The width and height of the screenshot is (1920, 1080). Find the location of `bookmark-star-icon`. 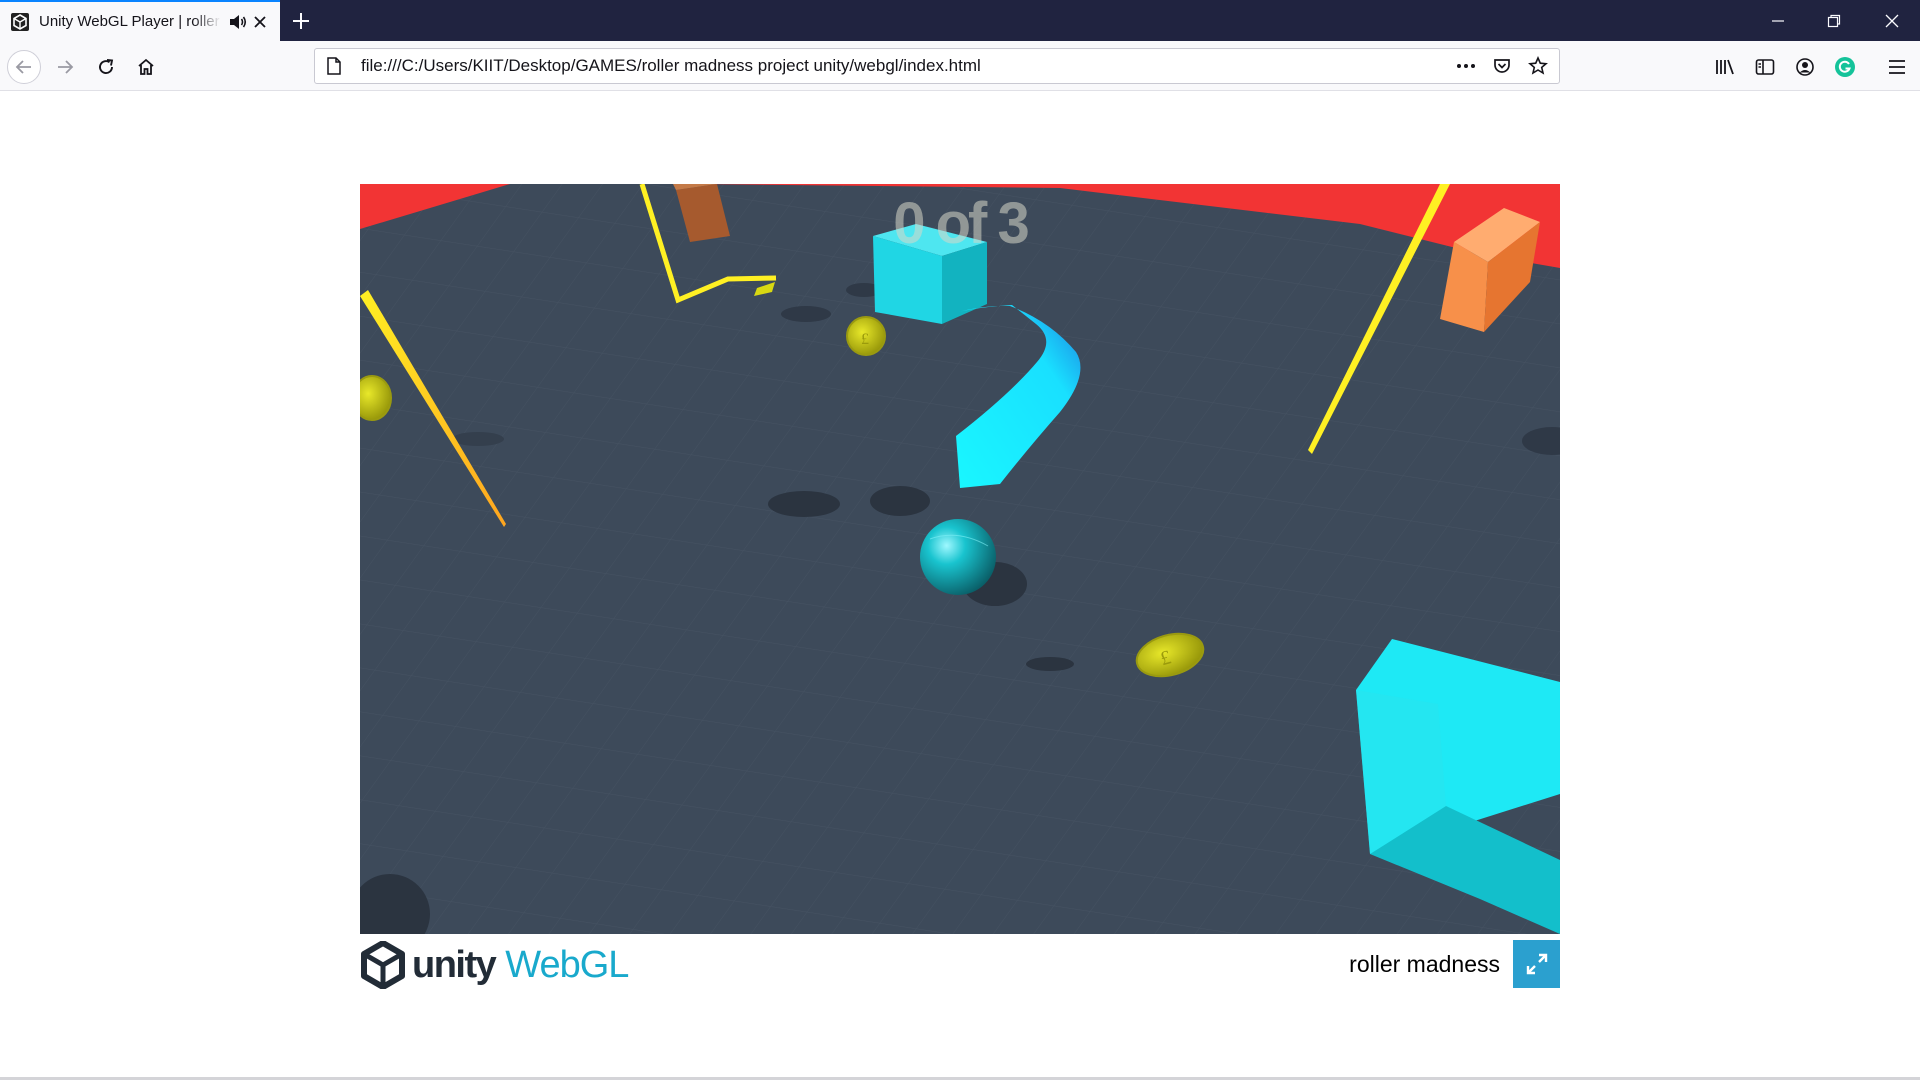

bookmark-star-icon is located at coordinates (1538, 66).